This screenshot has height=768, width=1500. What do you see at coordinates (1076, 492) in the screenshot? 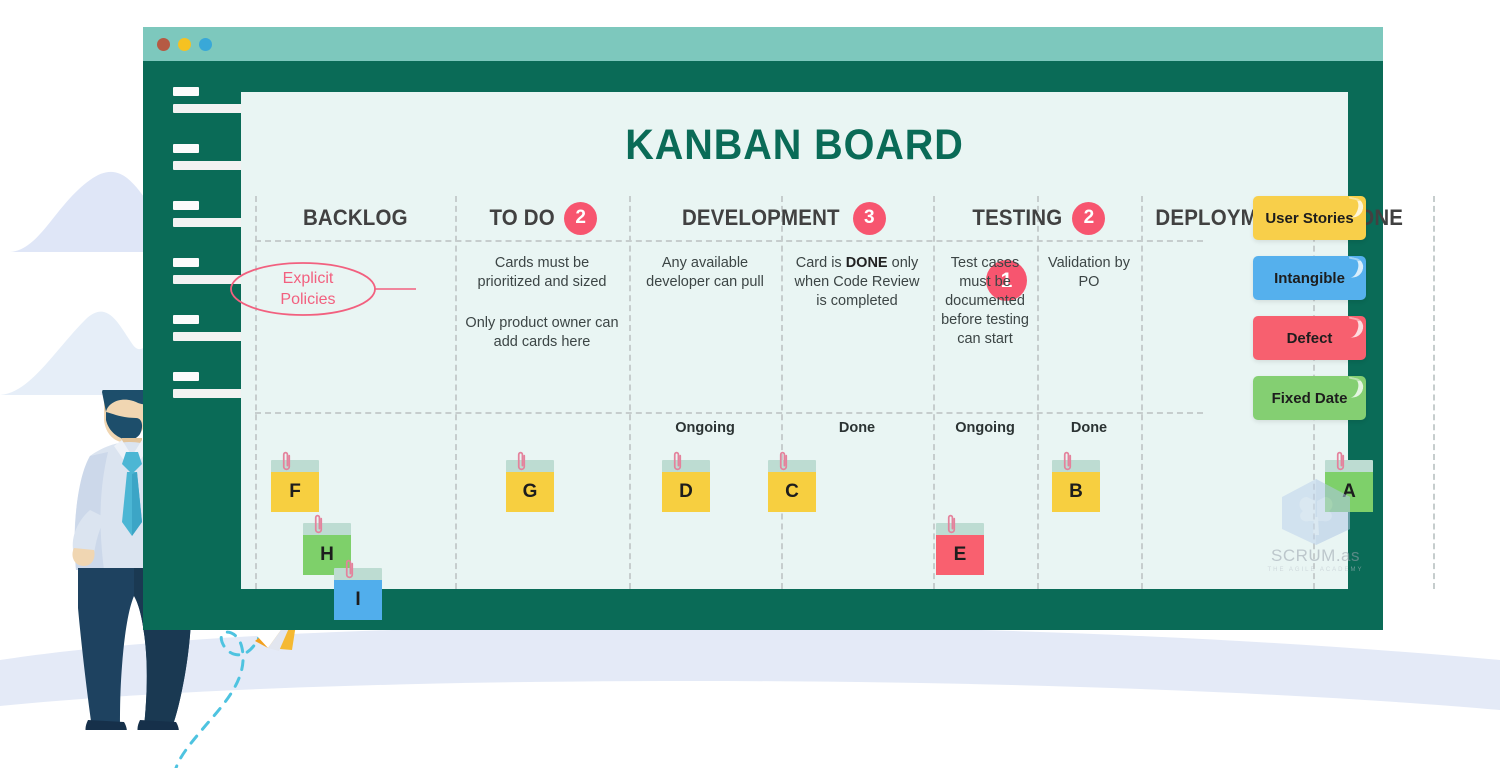
I see `card-label: B` at bounding box center [1076, 492].